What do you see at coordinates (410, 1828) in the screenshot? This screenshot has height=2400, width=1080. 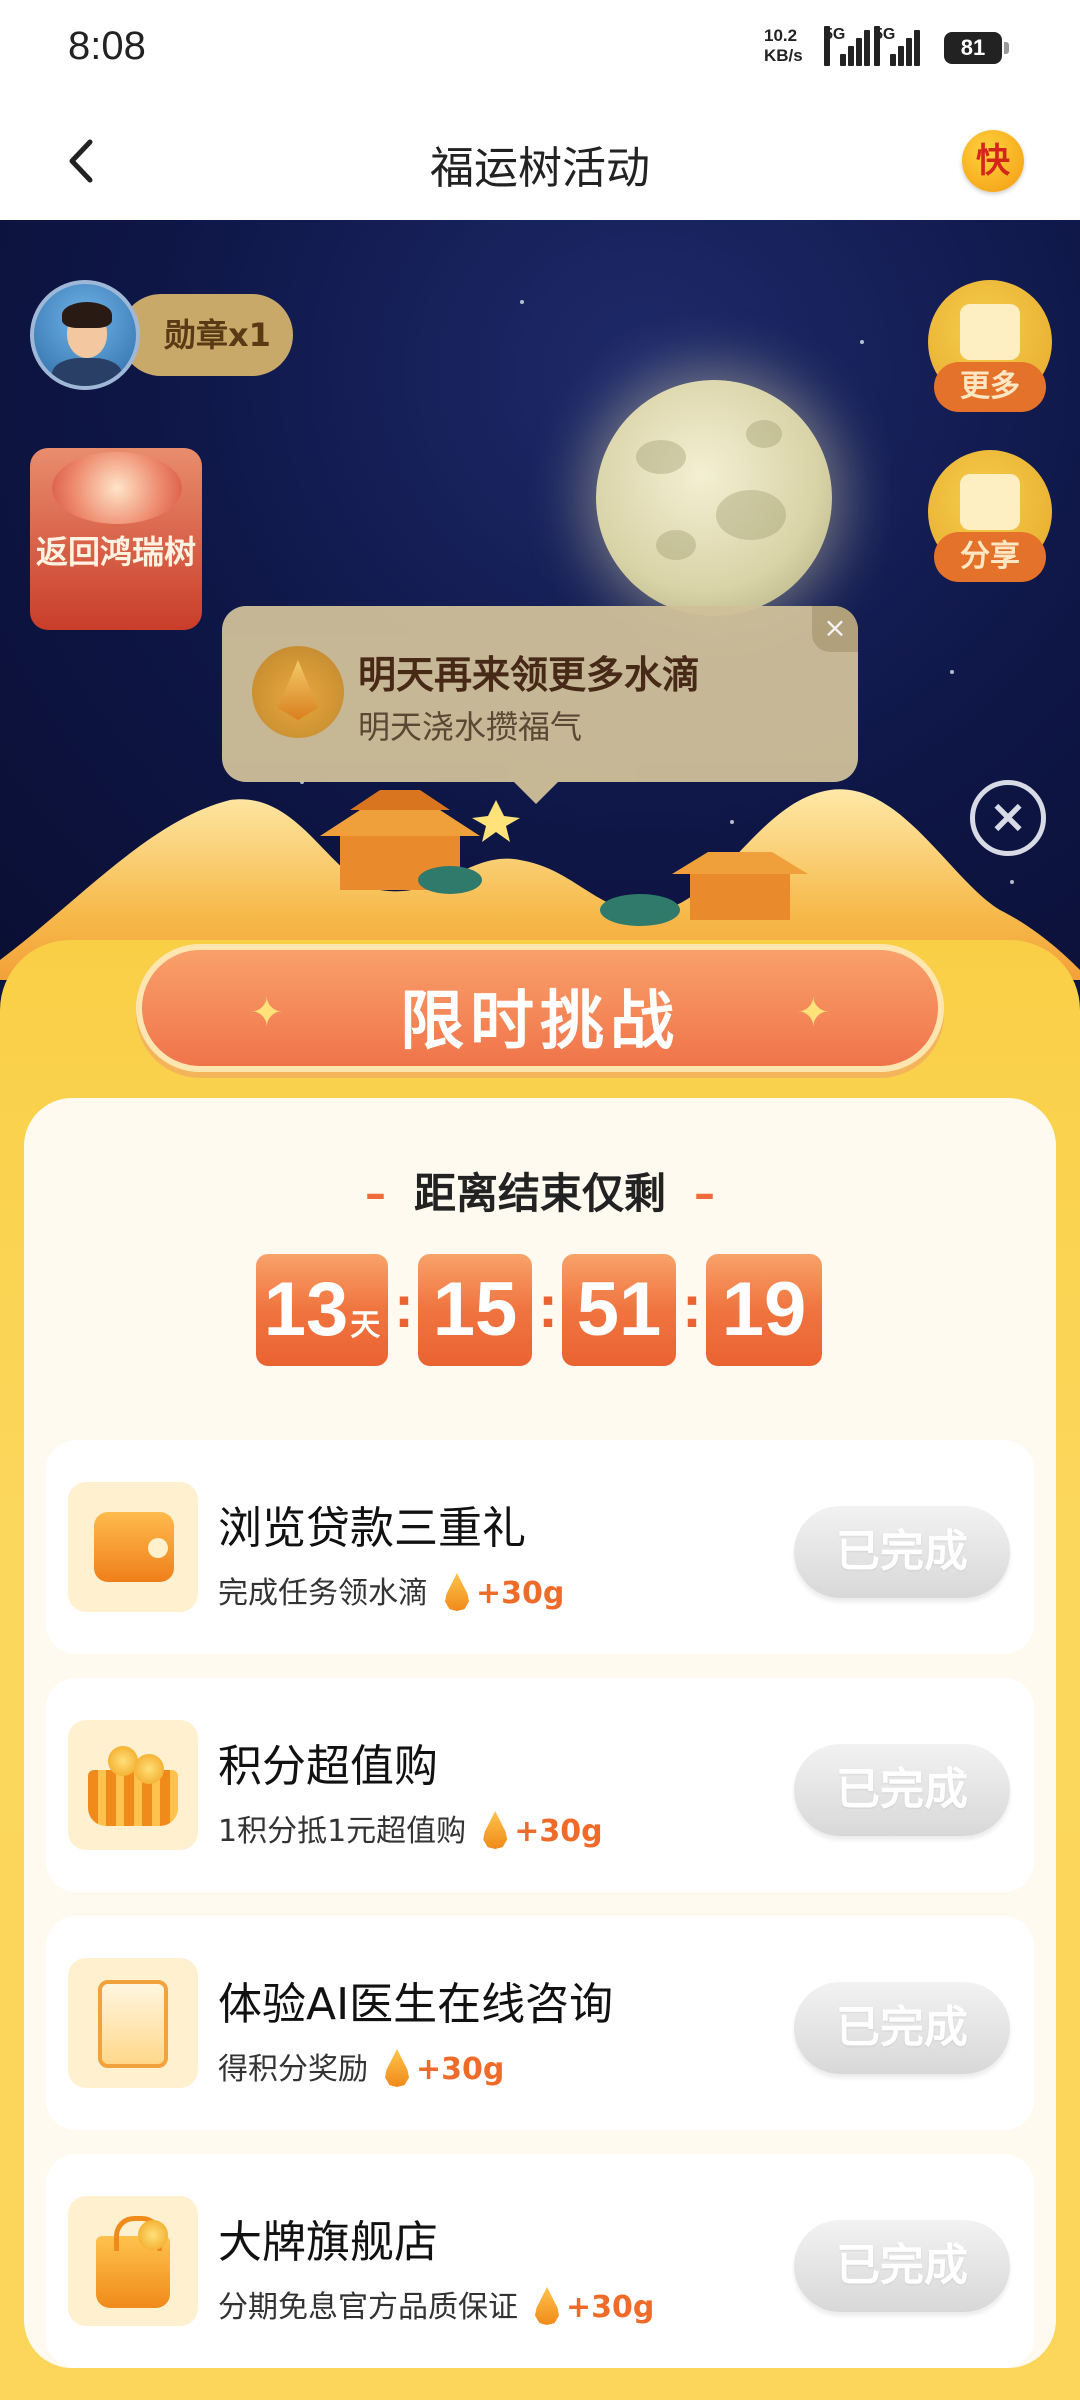 I see `task-desc: 1积分抵1元超值购 +30g` at bounding box center [410, 1828].